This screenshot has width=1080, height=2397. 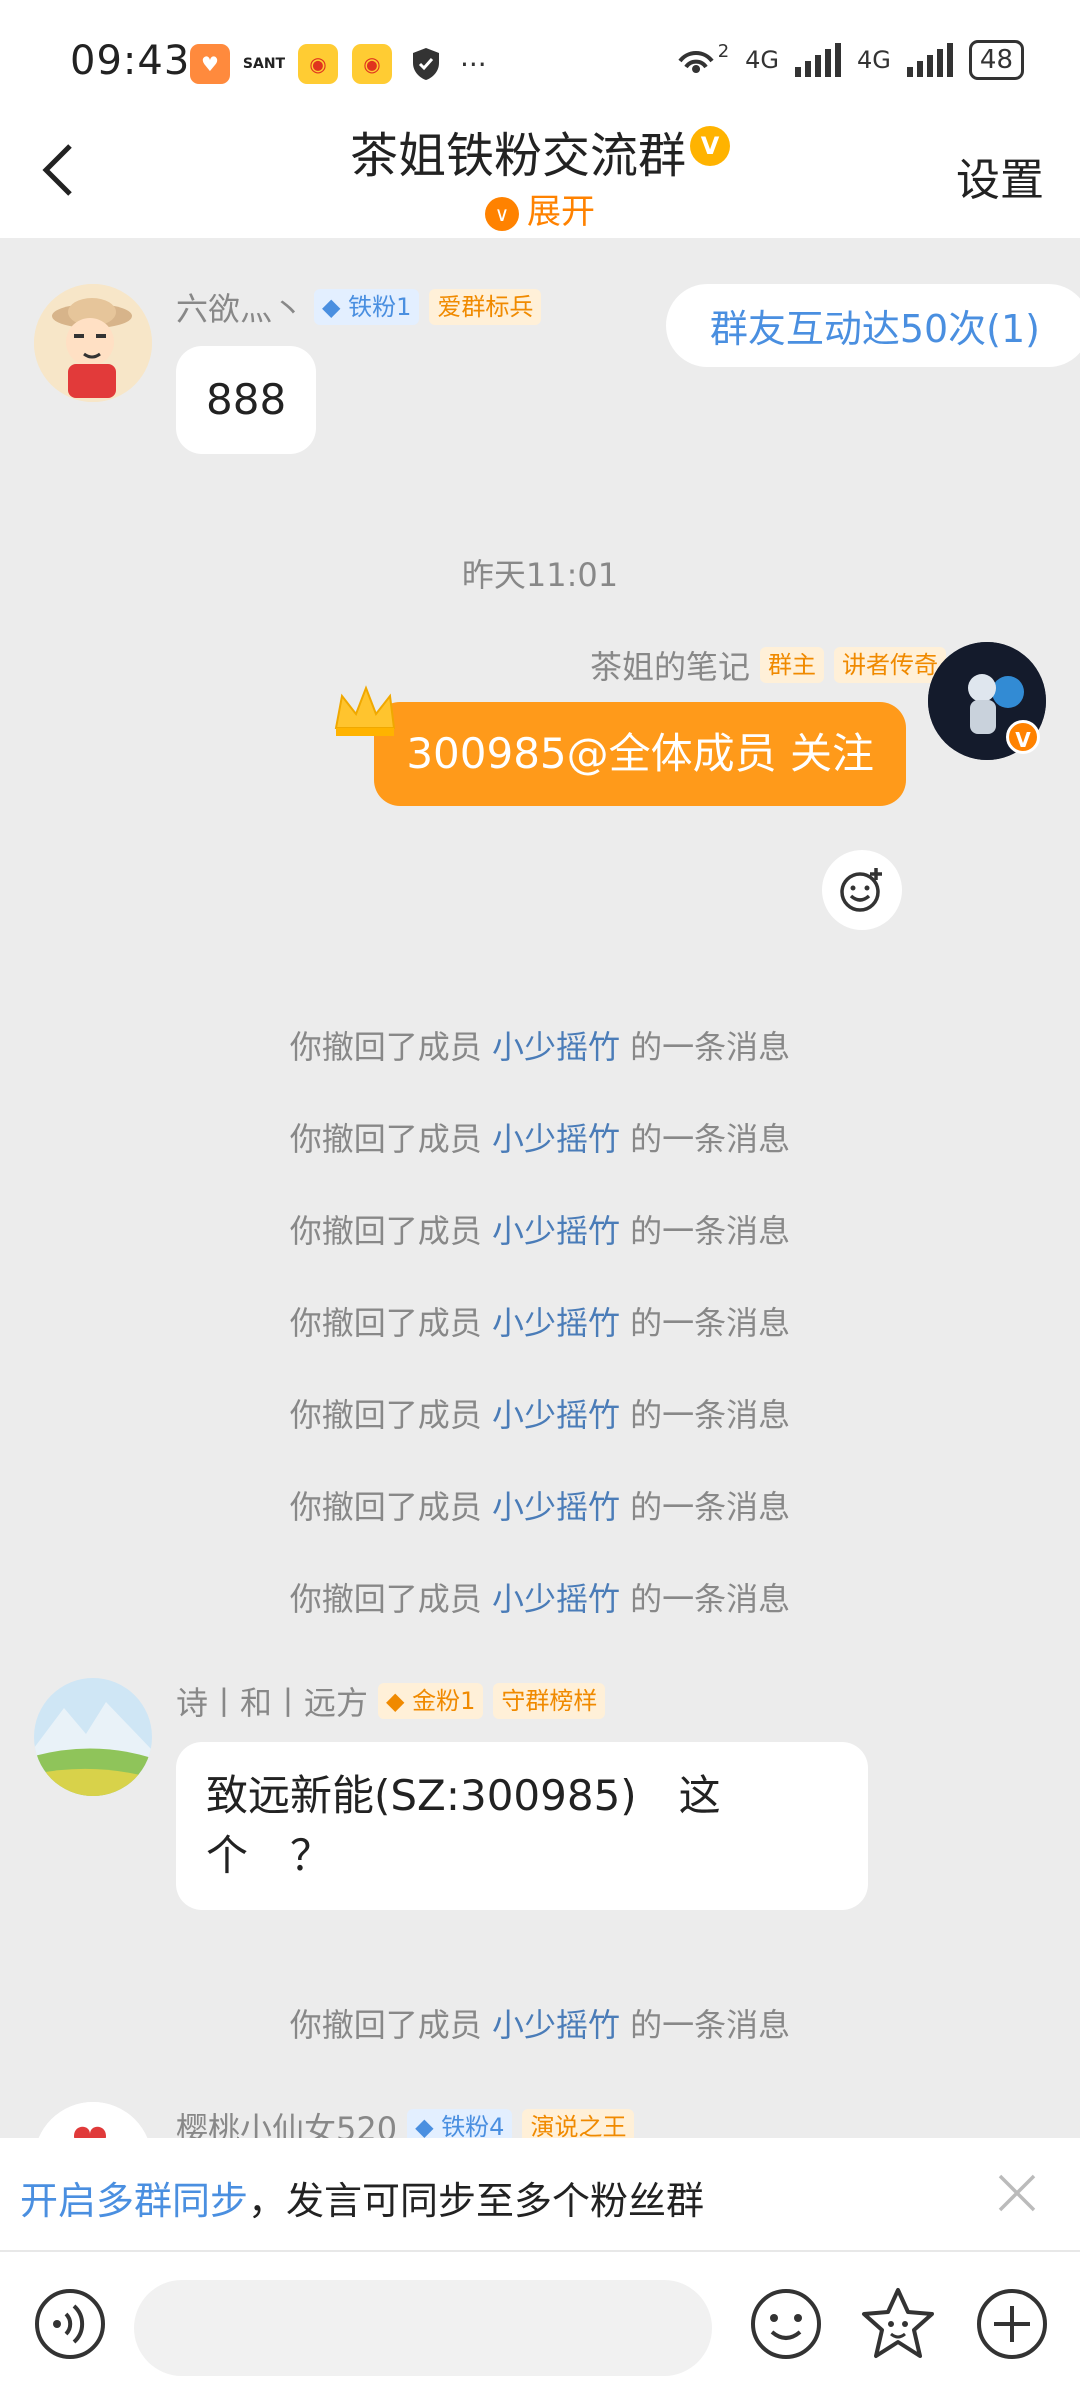 What do you see at coordinates (1023, 737) in the screenshot?
I see `verified-badge-icon: V` at bounding box center [1023, 737].